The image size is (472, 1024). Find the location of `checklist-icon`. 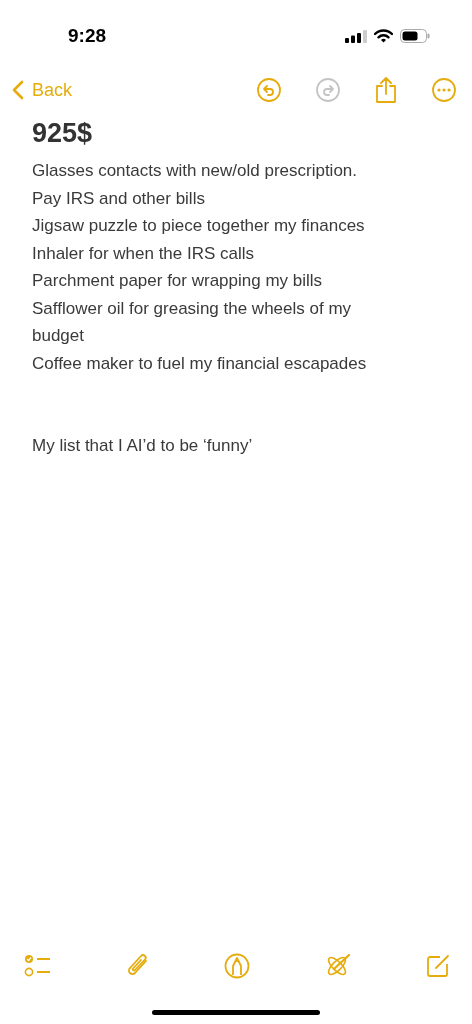

checklist-icon is located at coordinates (38, 966).